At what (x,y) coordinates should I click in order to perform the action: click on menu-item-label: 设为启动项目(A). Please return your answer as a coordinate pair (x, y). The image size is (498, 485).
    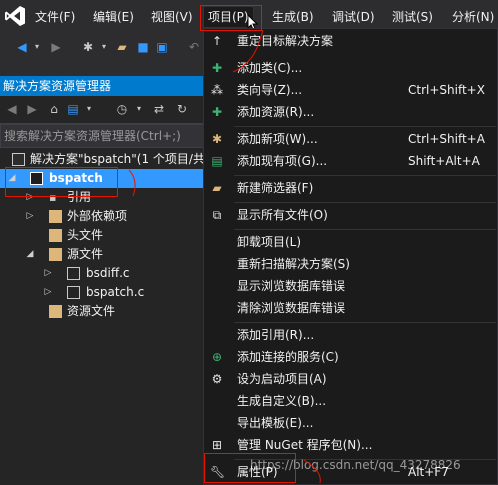
    Looking at the image, I should click on (282, 379).